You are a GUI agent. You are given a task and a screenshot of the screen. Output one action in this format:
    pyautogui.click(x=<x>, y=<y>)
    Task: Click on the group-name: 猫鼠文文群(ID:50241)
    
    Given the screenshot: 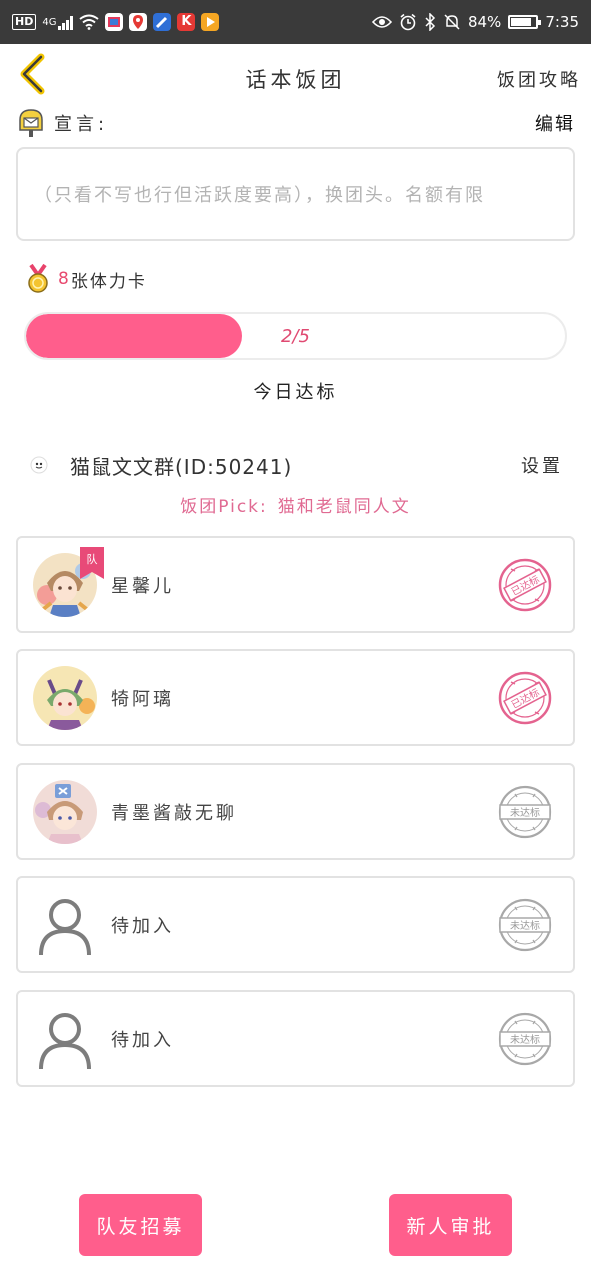 What is the action you would take?
    pyautogui.click(x=181, y=466)
    